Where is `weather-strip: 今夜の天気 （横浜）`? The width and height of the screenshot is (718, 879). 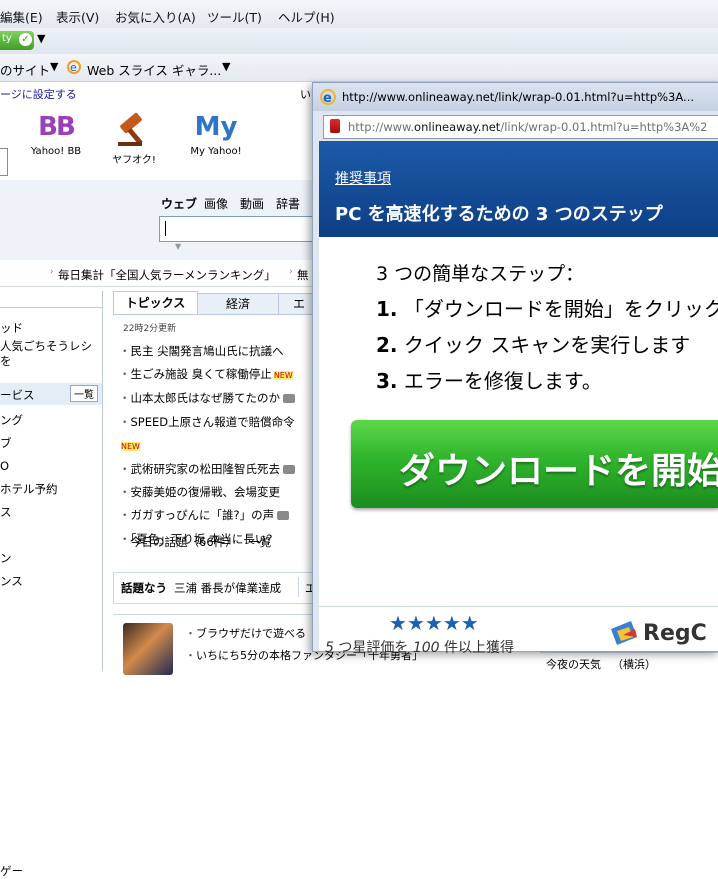 weather-strip: 今夜の天気 （横浜） is located at coordinates (629, 663).